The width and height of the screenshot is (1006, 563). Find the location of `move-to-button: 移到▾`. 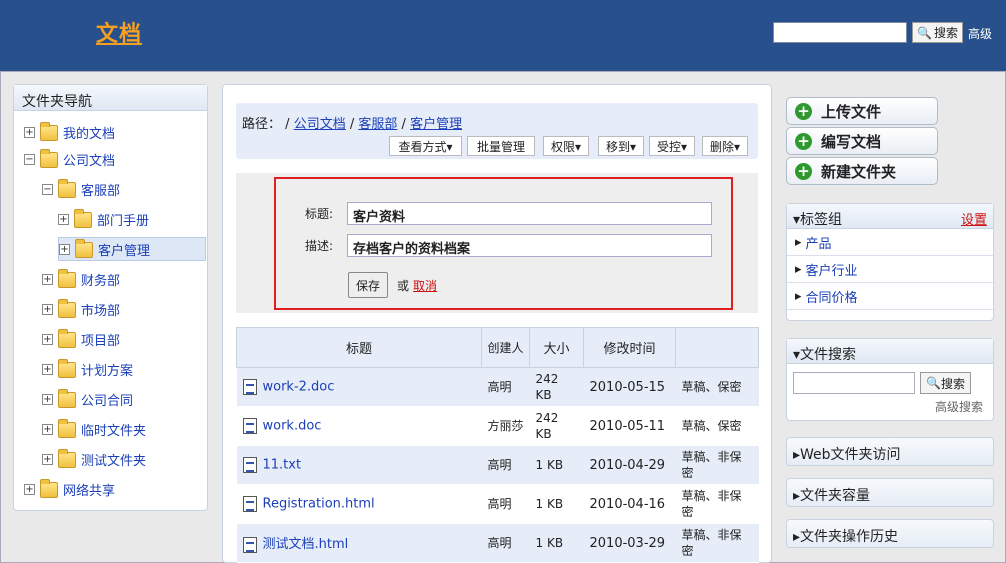

move-to-button: 移到▾ is located at coordinates (621, 146).